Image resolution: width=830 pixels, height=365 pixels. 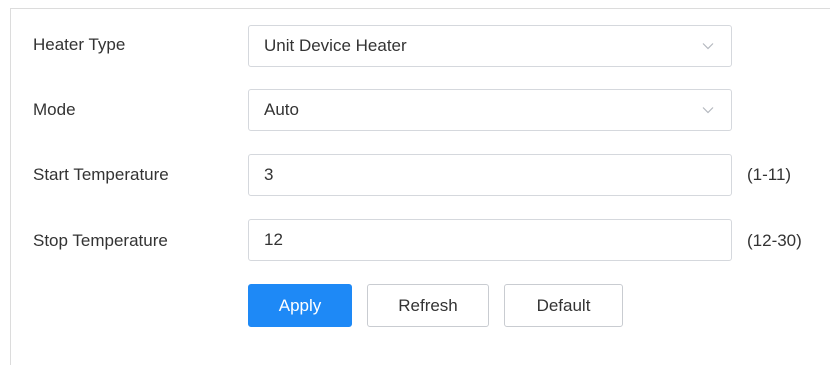 I want to click on start-temperature-label: Start Temperature, so click(x=101, y=174).